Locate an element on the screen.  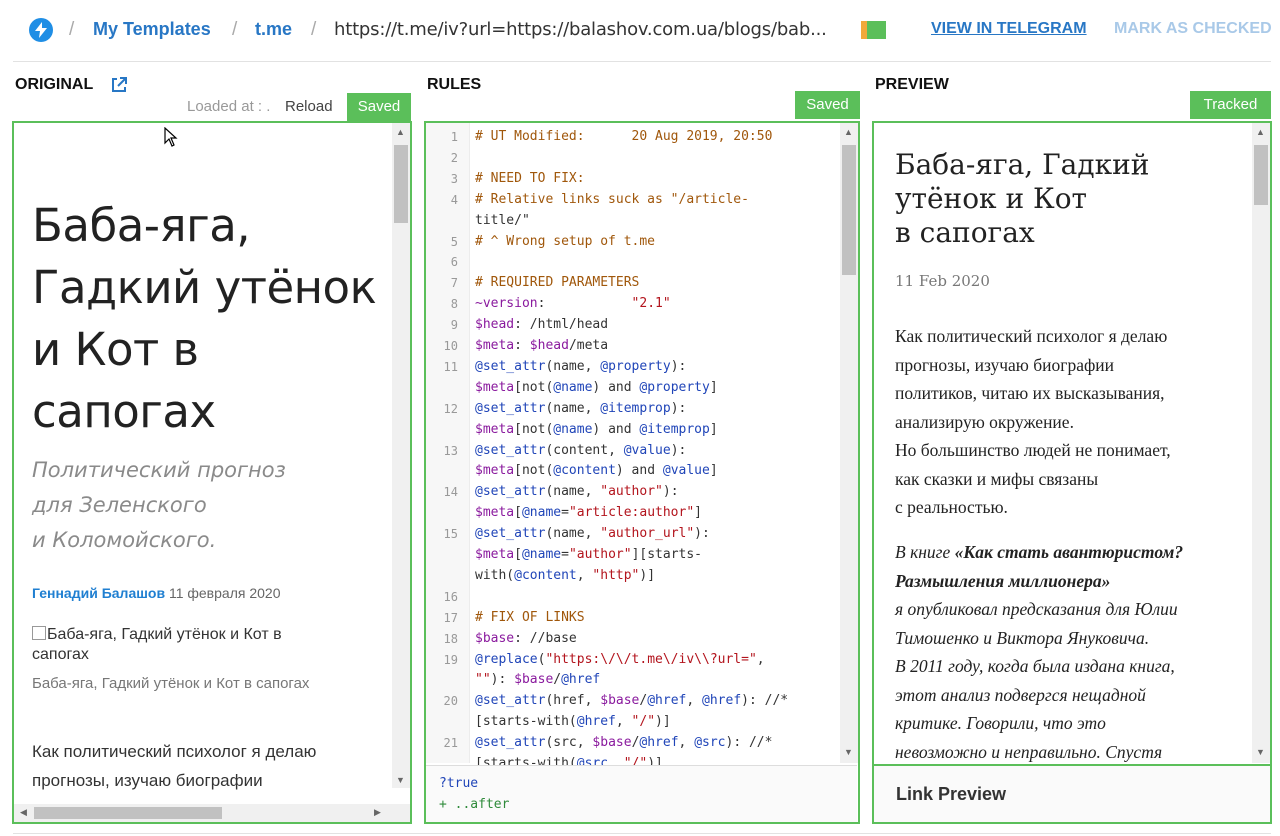
code-line: $meta[@name="article:author"] is located at coordinates (588, 512).